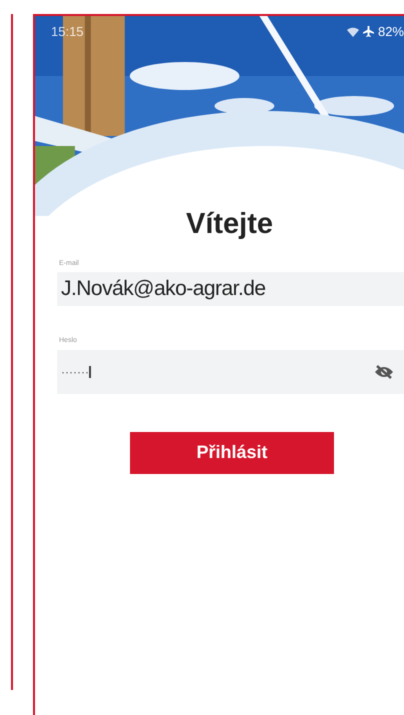 This screenshot has width=404, height=715. Describe the element at coordinates (230, 372) in the screenshot. I see `password-field: ·······` at that location.